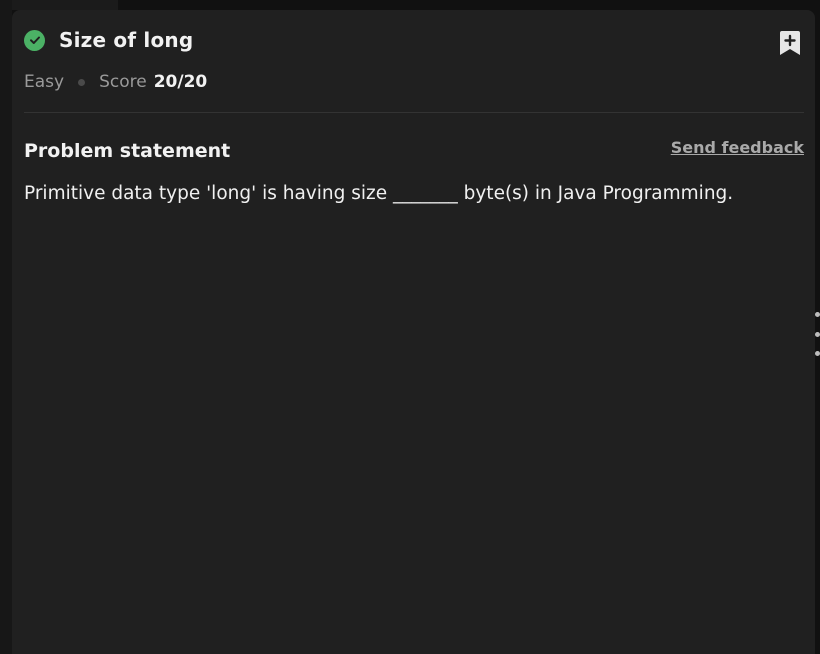 The image size is (820, 654). Describe the element at coordinates (180, 82) in the screenshot. I see `score-value: 20/20` at that location.